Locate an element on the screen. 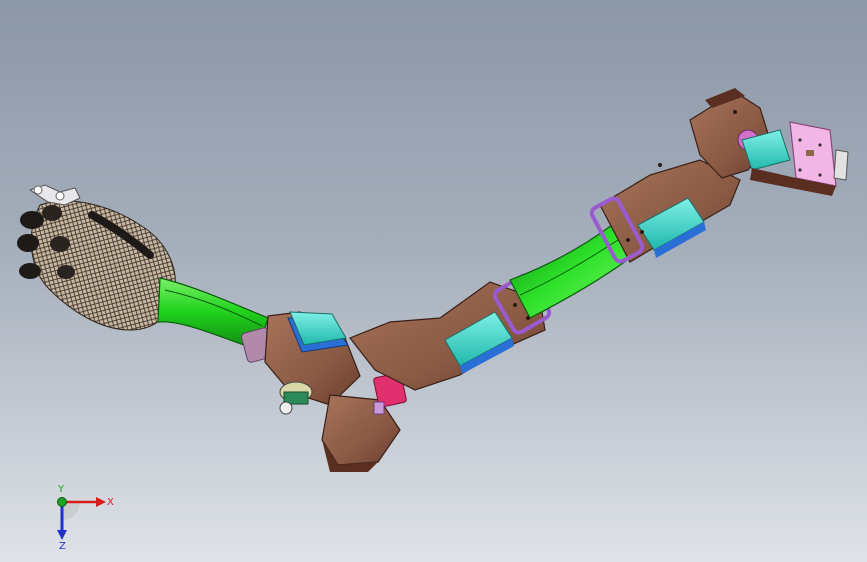 This screenshot has width=867, height=562. green-link-icon is located at coordinates (570, 271).